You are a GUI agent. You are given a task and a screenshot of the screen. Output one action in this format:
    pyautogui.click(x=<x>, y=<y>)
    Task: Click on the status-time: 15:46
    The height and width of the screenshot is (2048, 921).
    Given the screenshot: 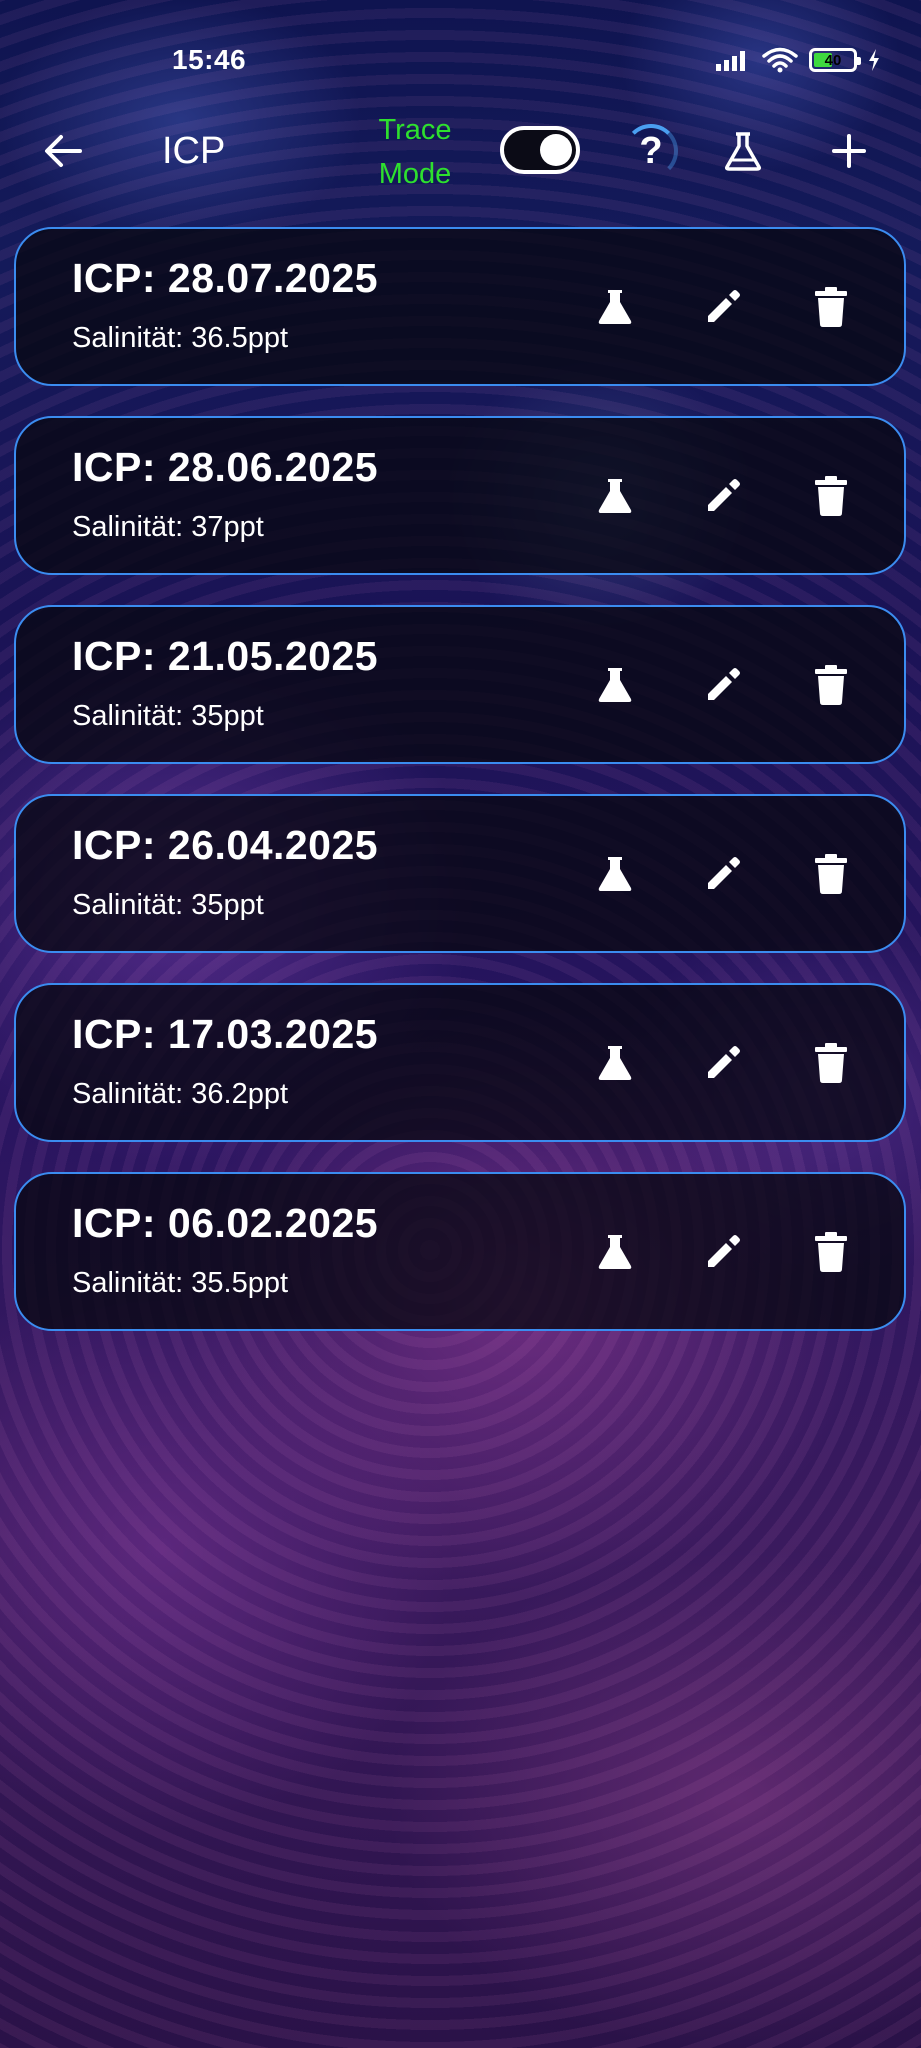 What is the action you would take?
    pyautogui.click(x=209, y=59)
    